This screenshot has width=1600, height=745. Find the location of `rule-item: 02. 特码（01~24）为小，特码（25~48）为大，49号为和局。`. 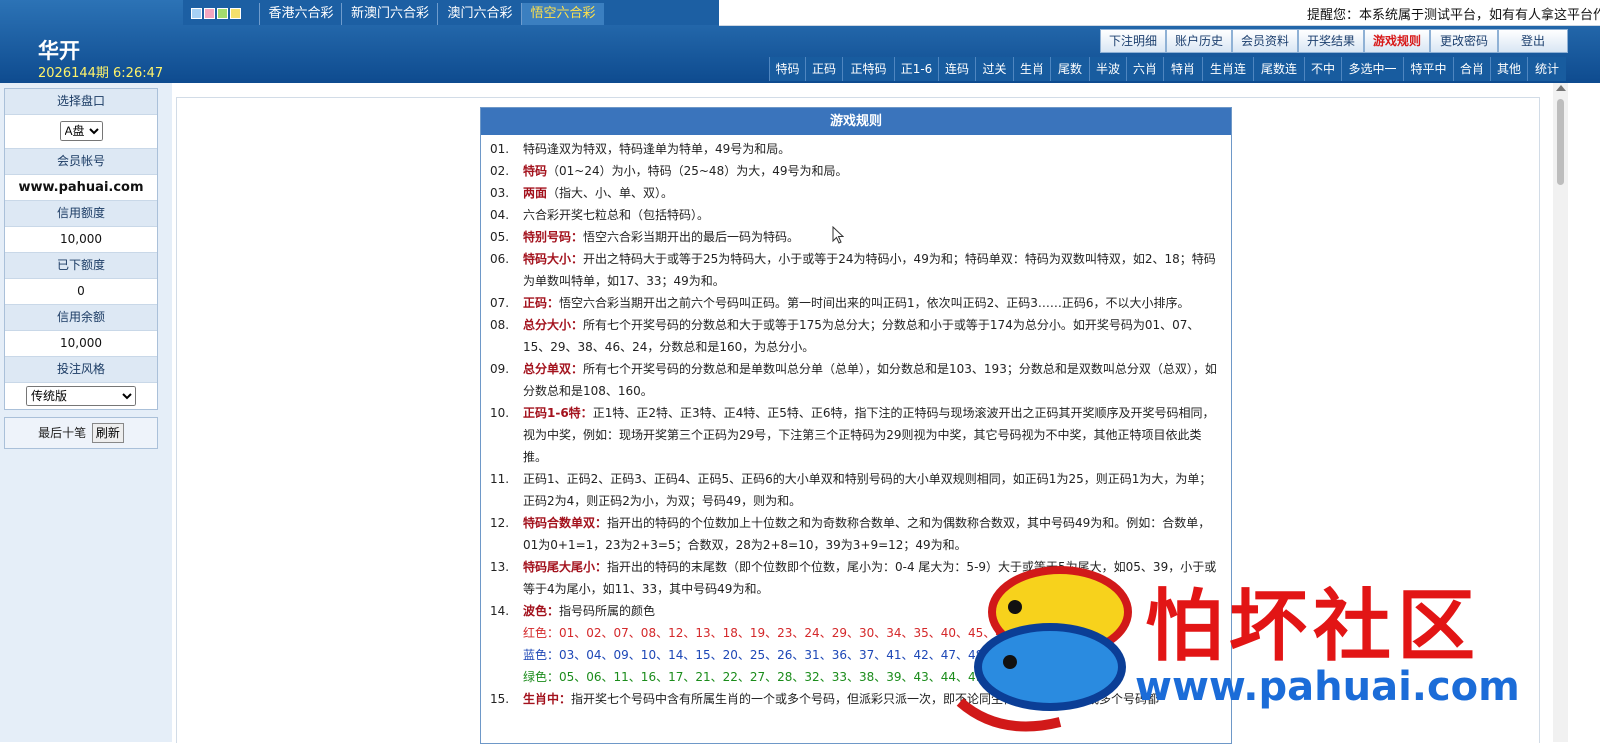

rule-item: 02. 特码（01~24）为小，特码（25~48）为大，49号为和局。 is located at coordinates (854, 171).